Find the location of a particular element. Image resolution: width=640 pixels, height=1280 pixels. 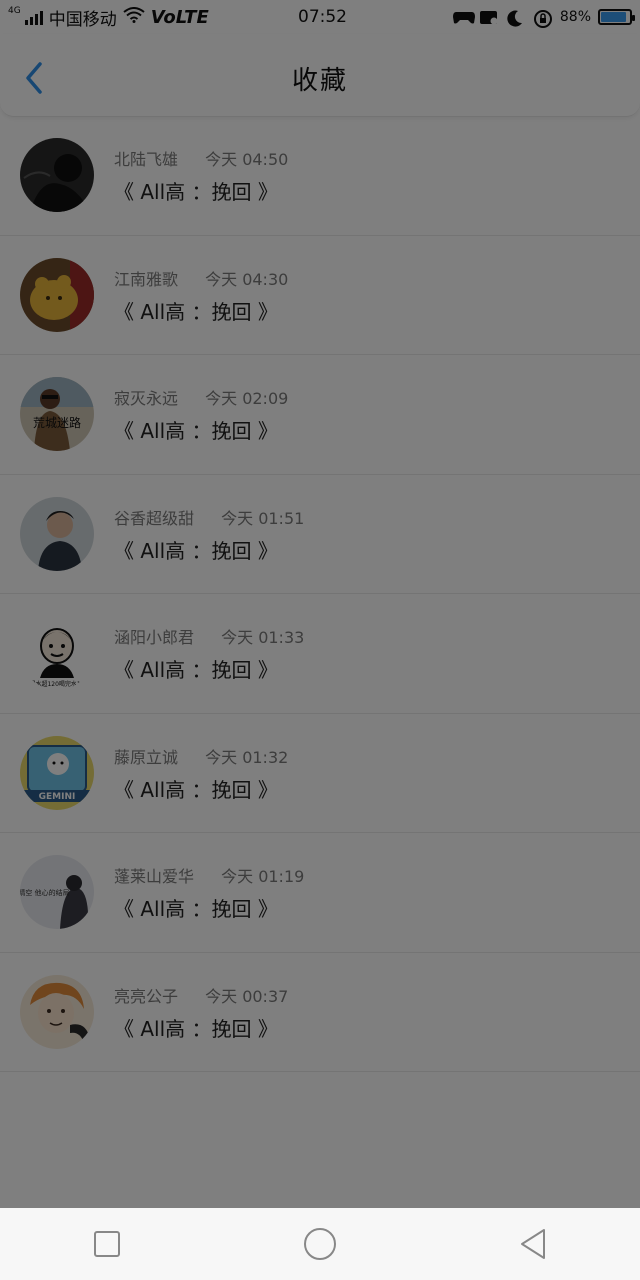

network-type: 4G is located at coordinates (14, 11).